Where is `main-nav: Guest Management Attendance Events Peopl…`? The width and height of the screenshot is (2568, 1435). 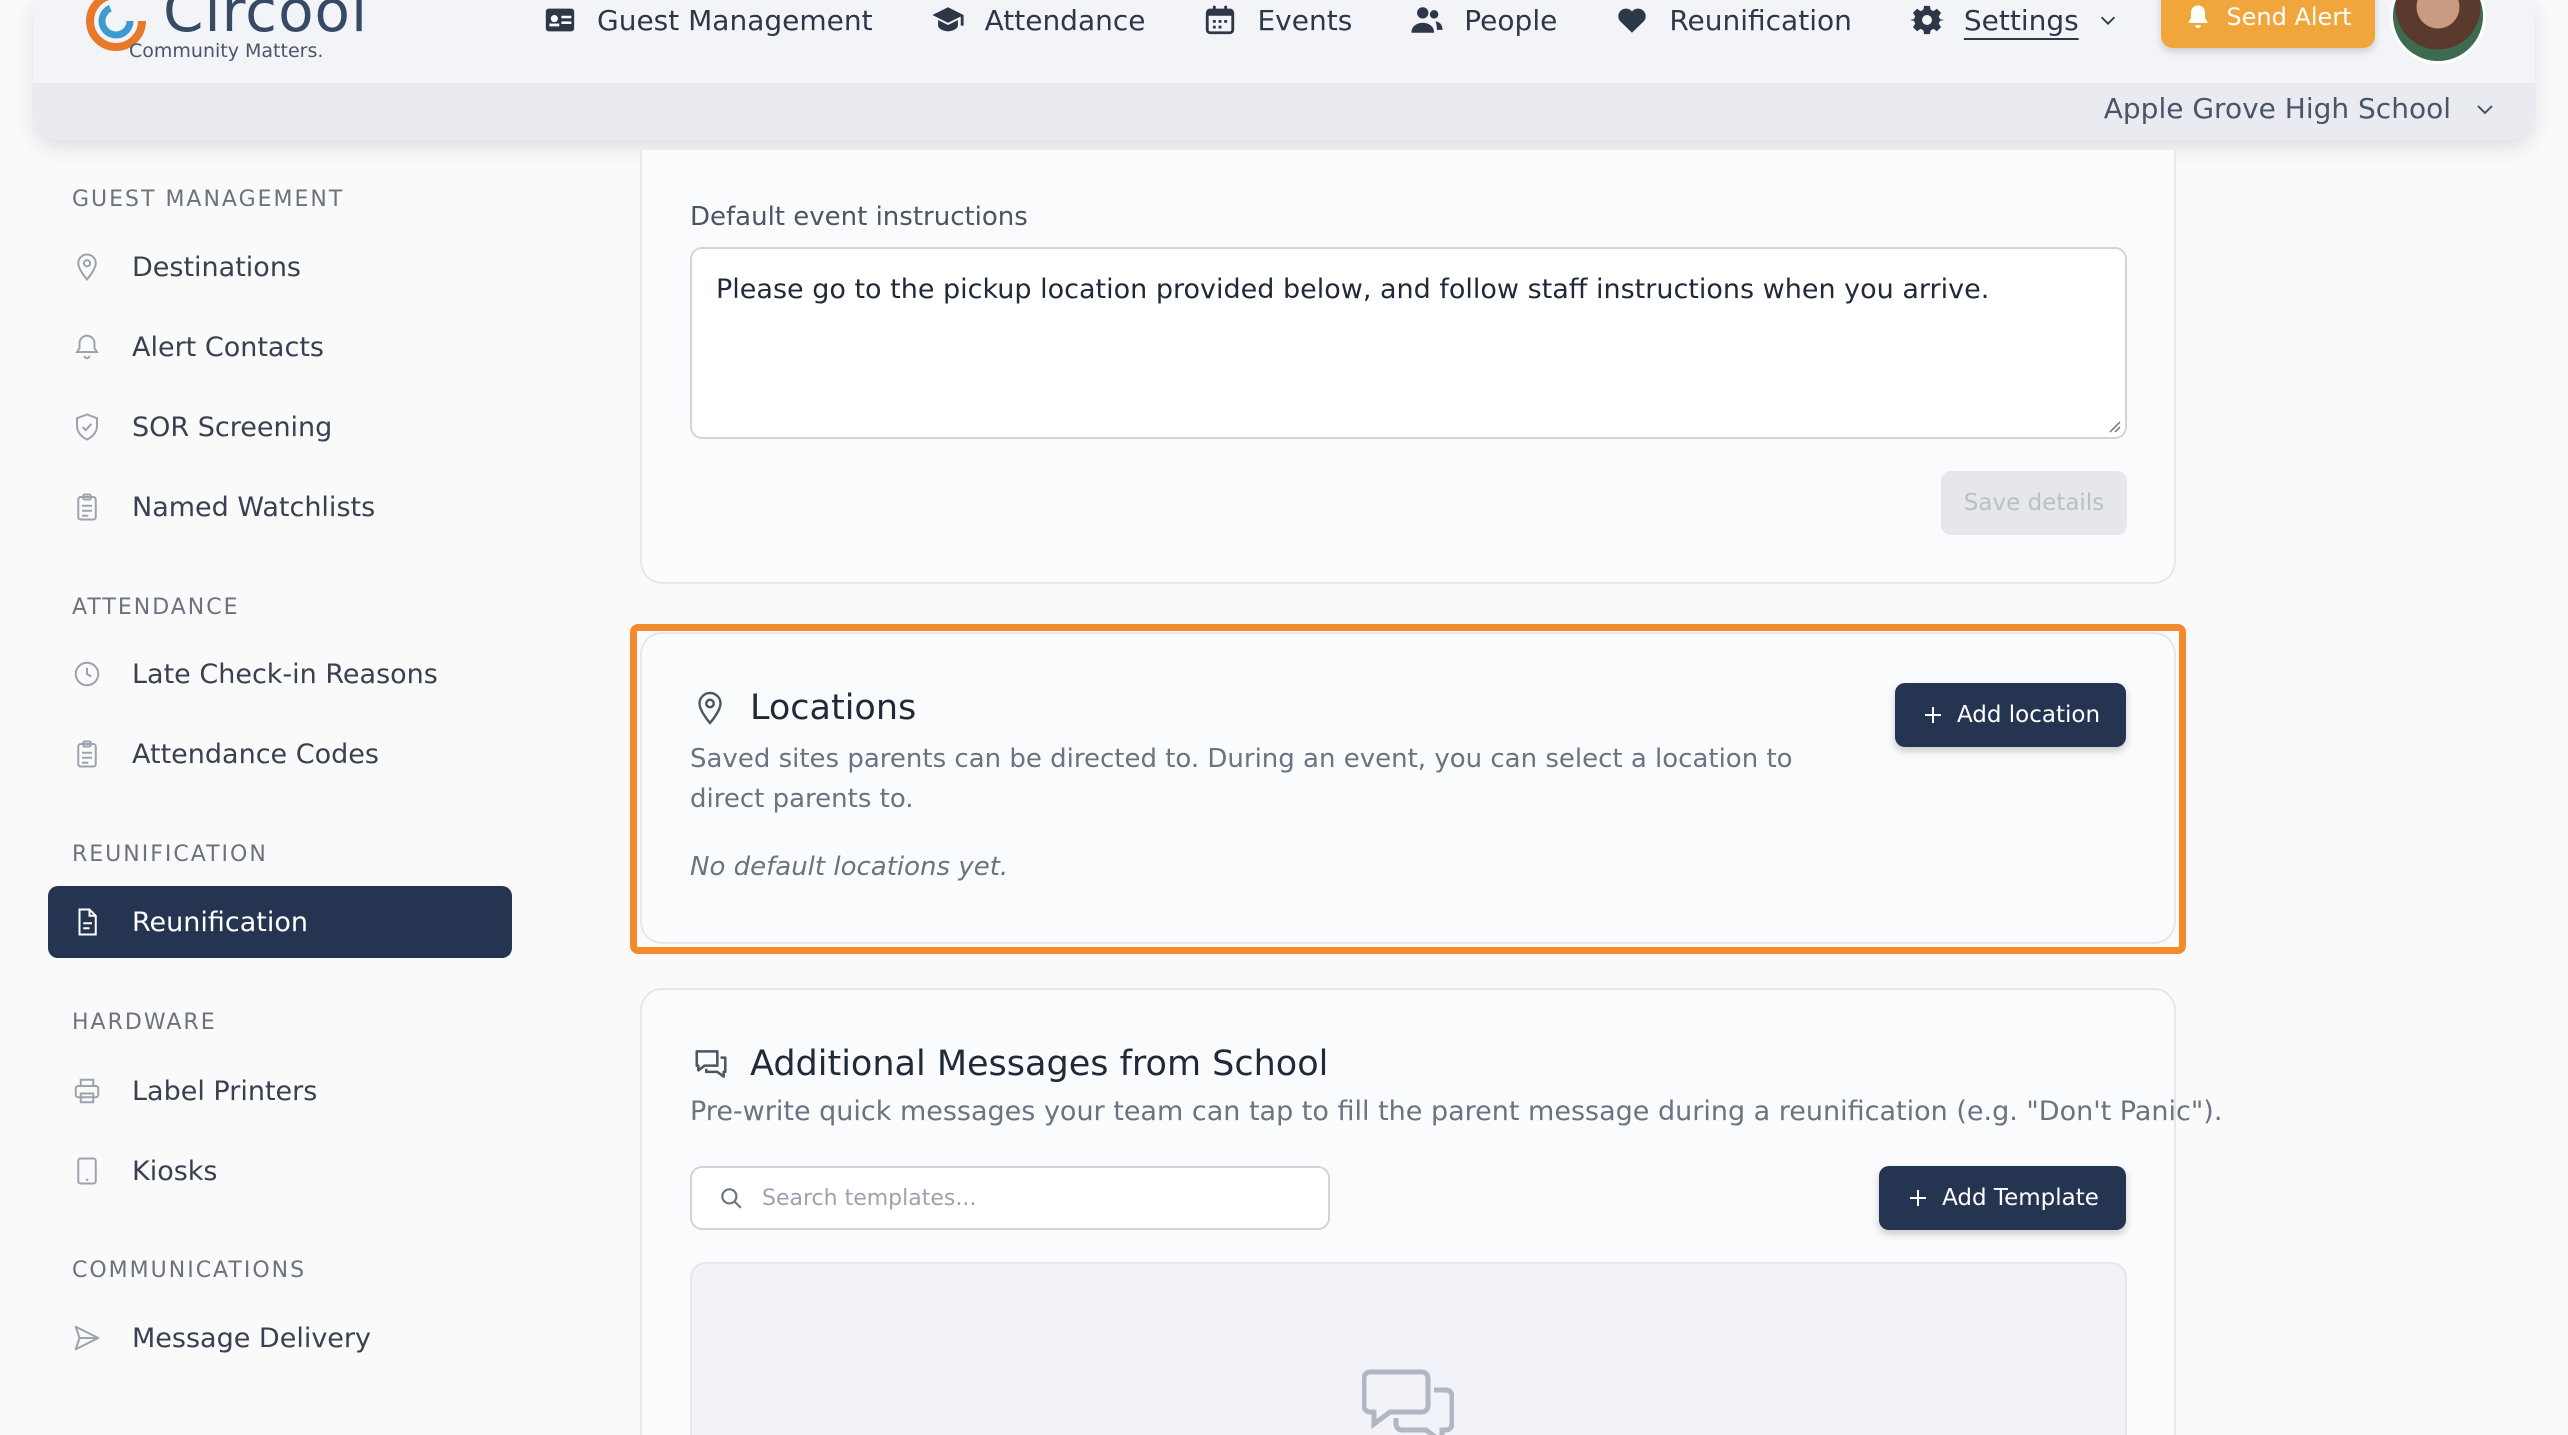 main-nav: Guest Management Attendance Events Peopl… is located at coordinates (1360, 20).